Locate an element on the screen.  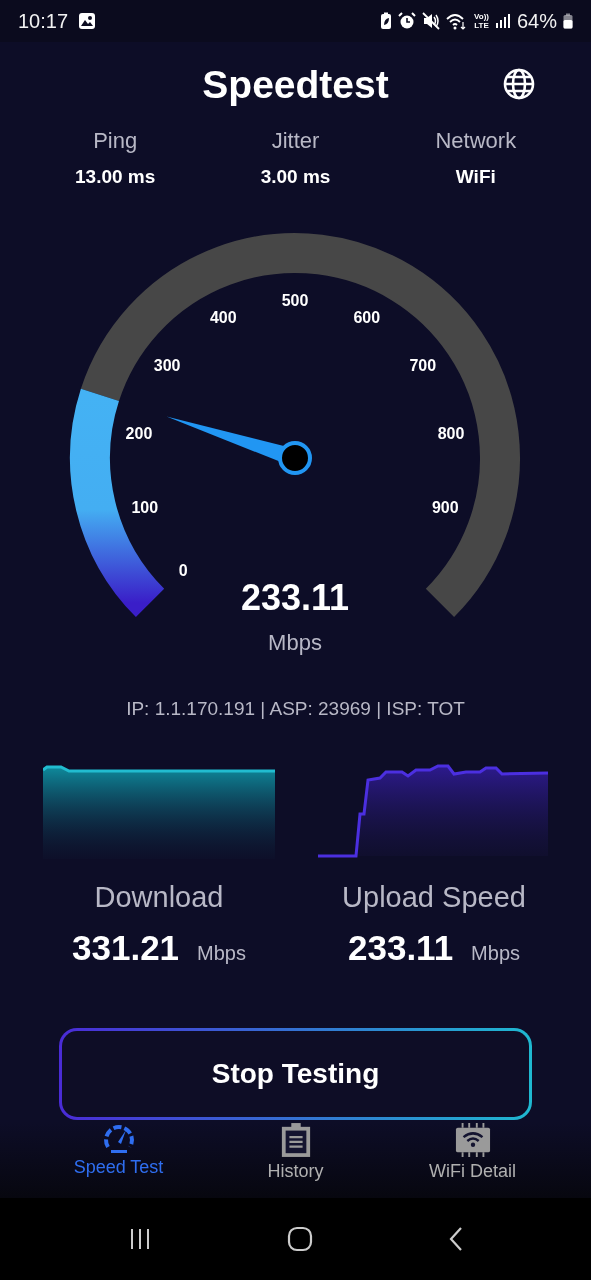
wifi-chip-icon is located at coordinates (472, 1140).